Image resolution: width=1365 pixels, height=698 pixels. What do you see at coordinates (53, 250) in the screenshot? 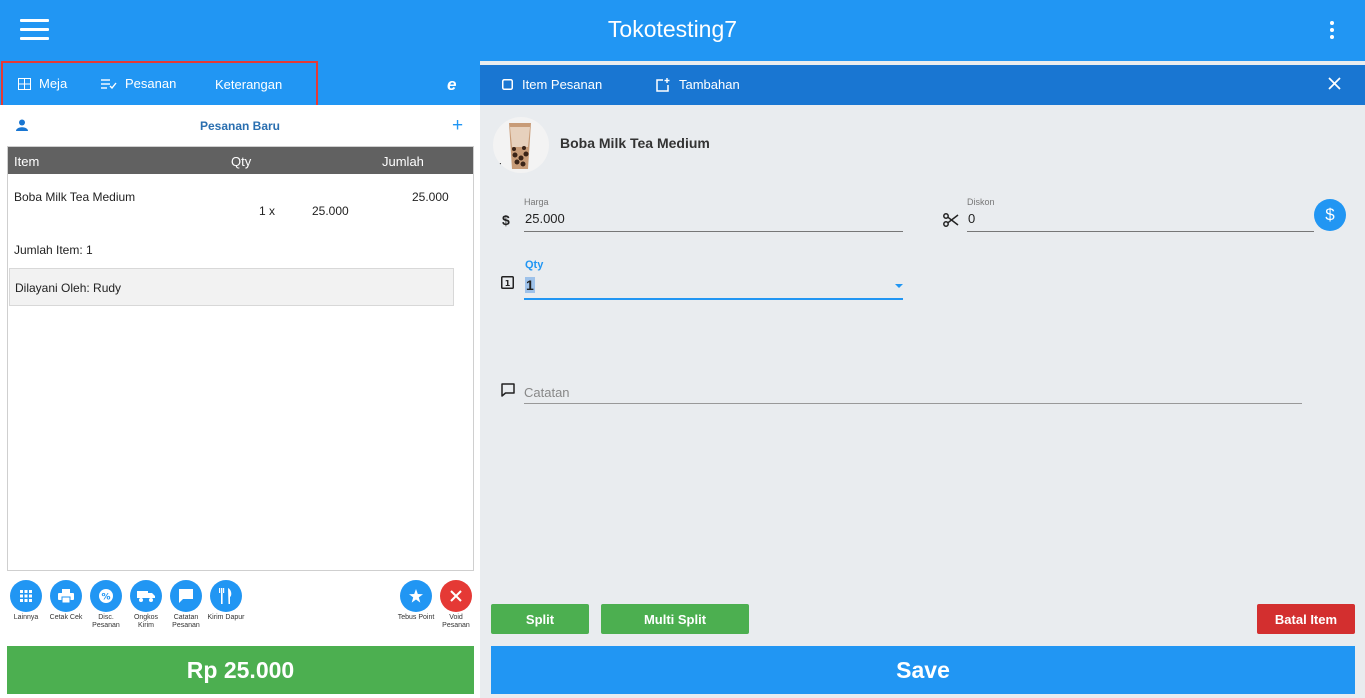
I see `item-count: Jumlah Item: 1` at bounding box center [53, 250].